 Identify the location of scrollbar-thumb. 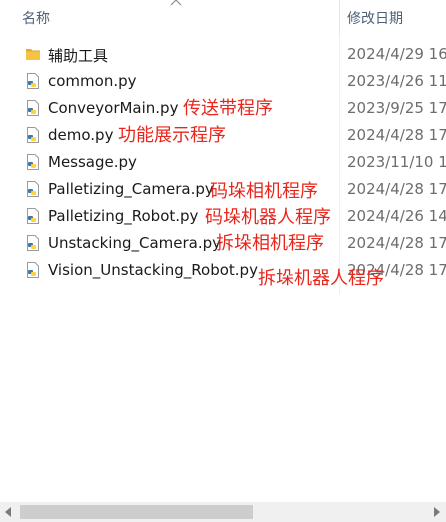
(136, 512).